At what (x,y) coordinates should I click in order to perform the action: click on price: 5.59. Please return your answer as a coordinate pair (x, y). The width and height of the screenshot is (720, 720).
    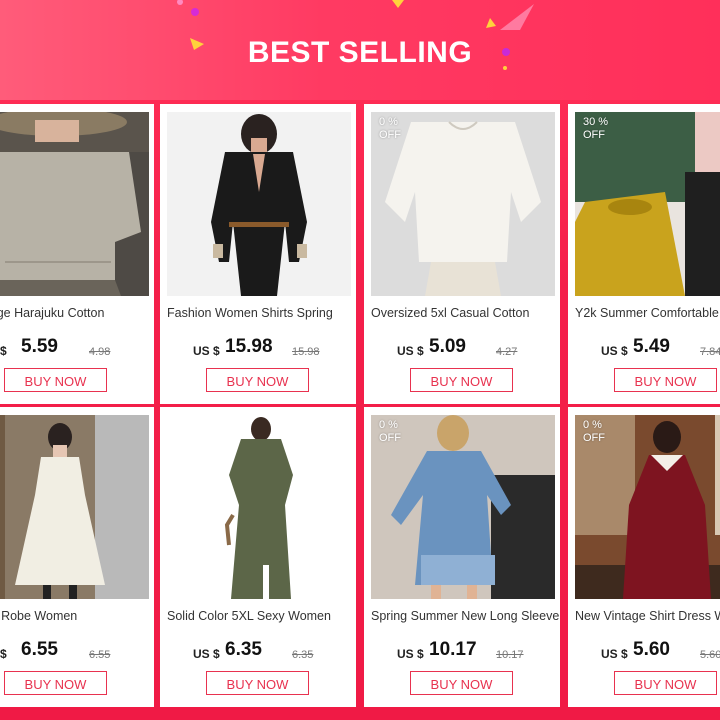
    Looking at the image, I should click on (39, 346).